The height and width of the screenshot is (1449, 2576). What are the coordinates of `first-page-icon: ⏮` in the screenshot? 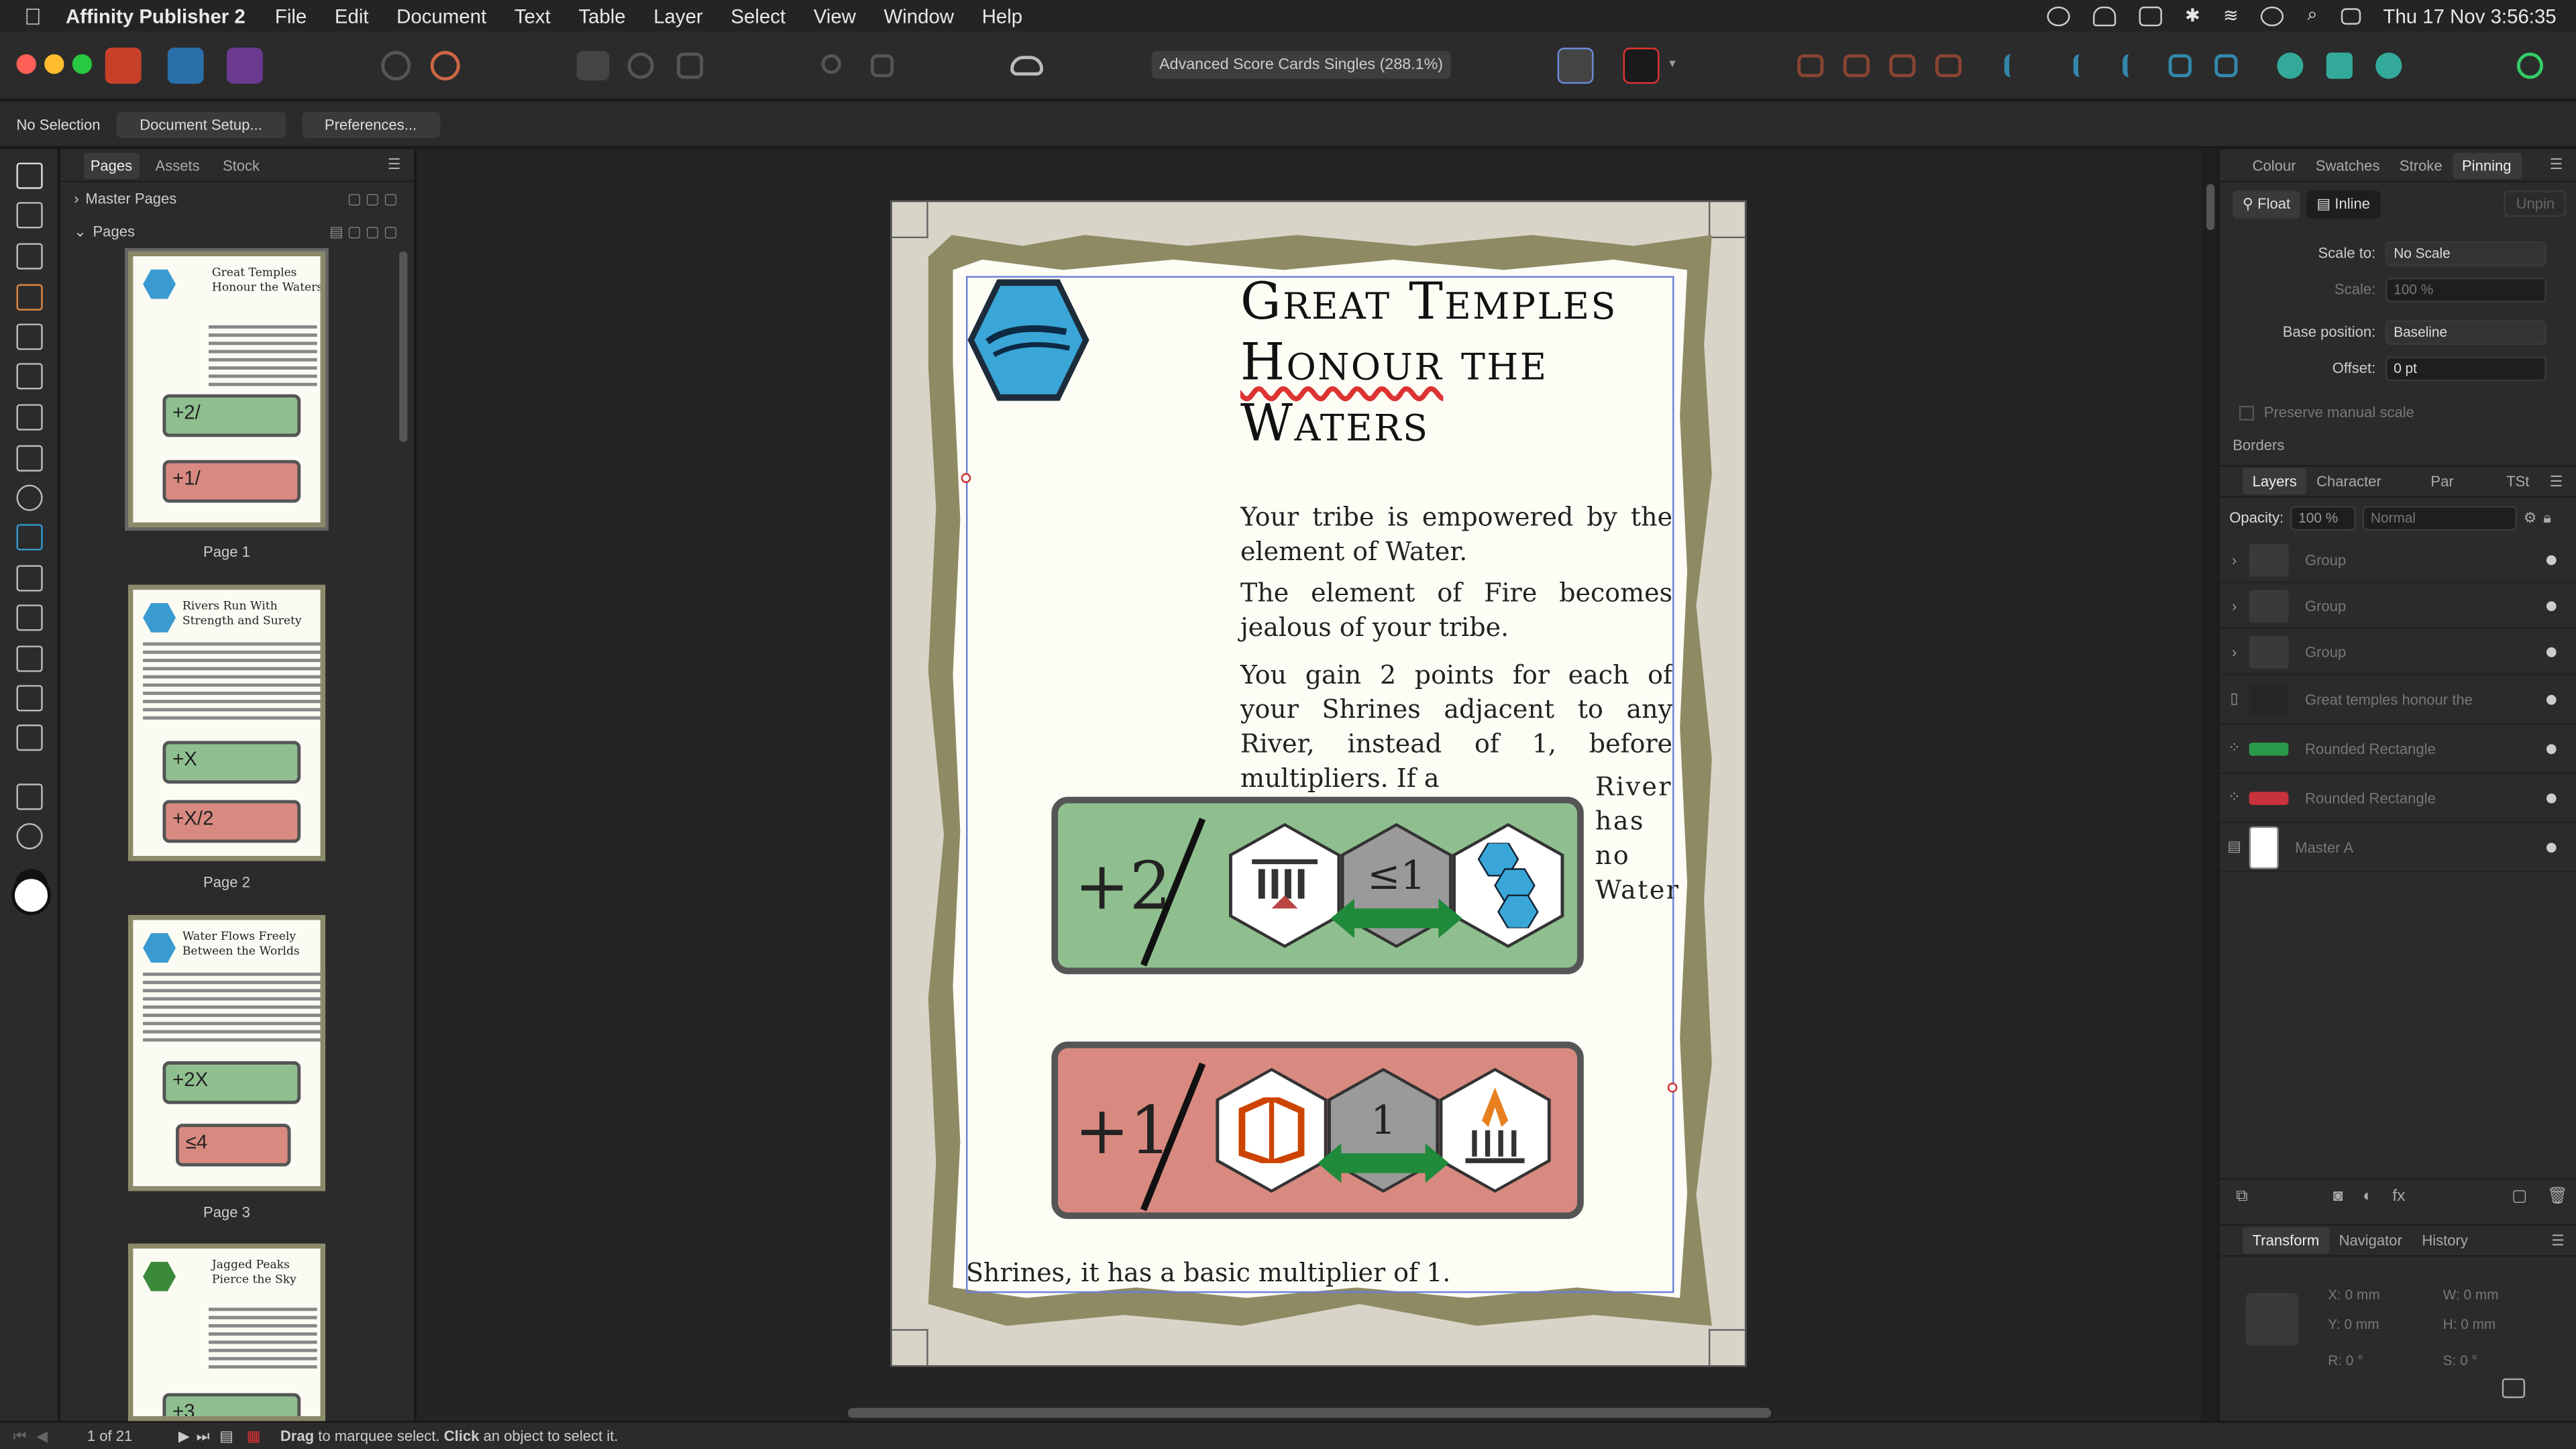 It's located at (20, 1436).